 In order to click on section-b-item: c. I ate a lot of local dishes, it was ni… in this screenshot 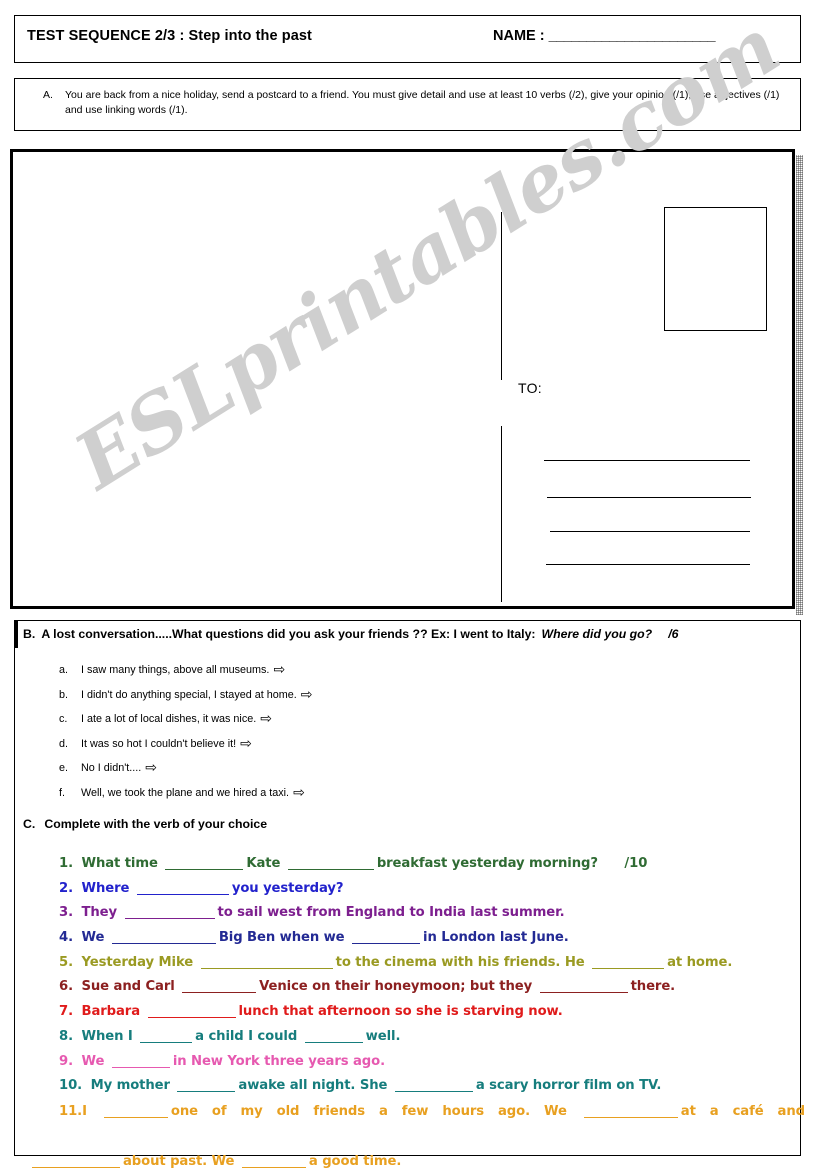, I will do `click(409, 723)`.